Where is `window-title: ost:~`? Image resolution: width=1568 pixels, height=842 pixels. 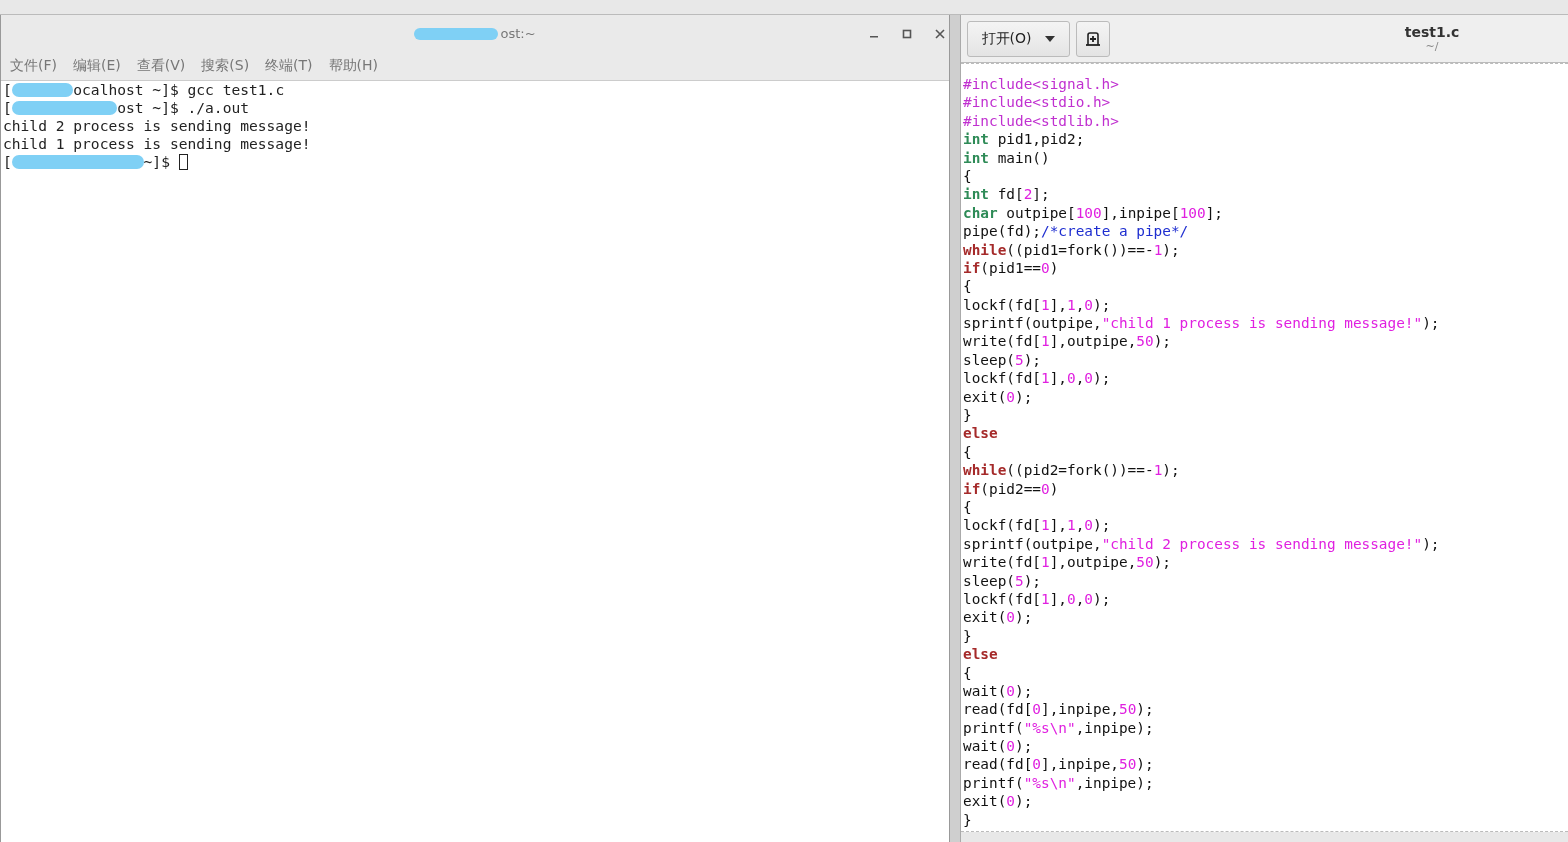 window-title: ost:~ is located at coordinates (518, 33).